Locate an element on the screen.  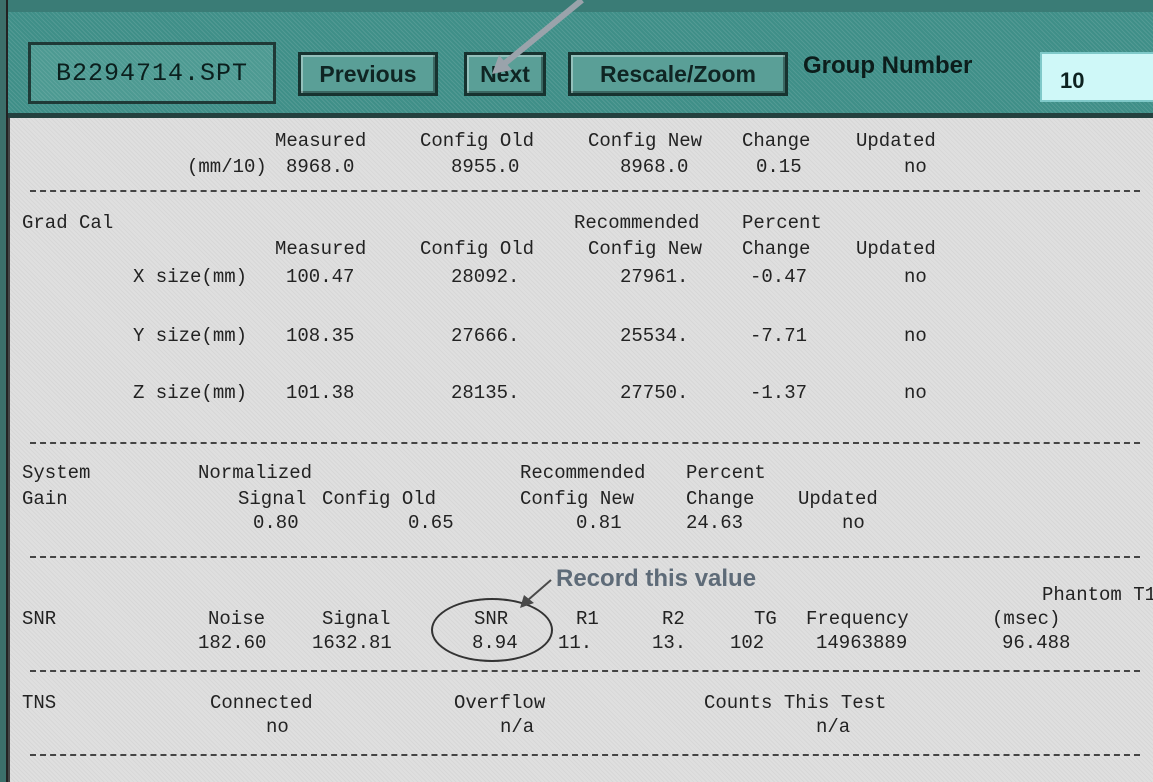
tns-counts-value: n/a is located at coordinates (833, 727).